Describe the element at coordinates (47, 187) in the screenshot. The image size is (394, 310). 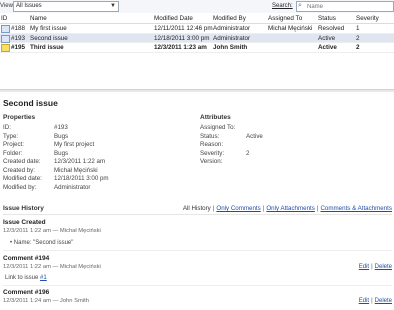
I see `property-modified-by: Modified by: Administrator` at that location.